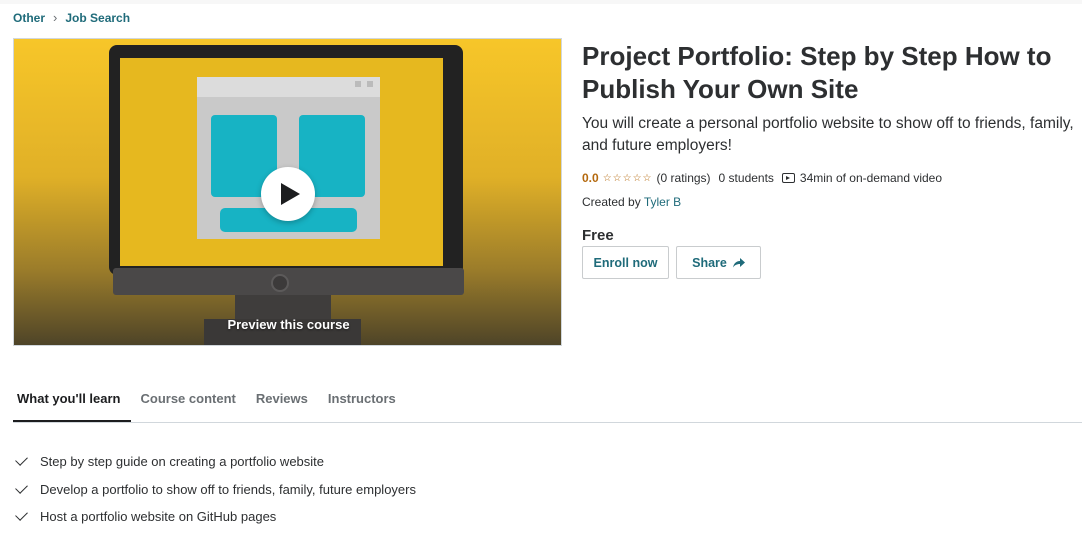  What do you see at coordinates (611, 202) in the screenshot?
I see `created-by-label: Created by` at bounding box center [611, 202].